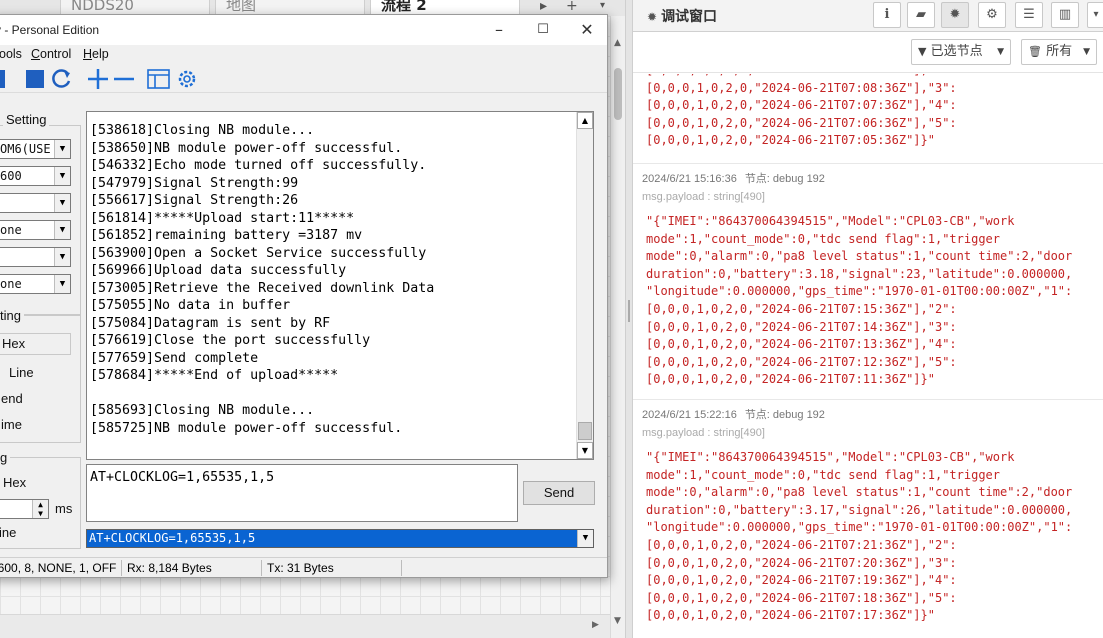  What do you see at coordinates (499, 31) in the screenshot?
I see `minimize-button: –` at bounding box center [499, 31].